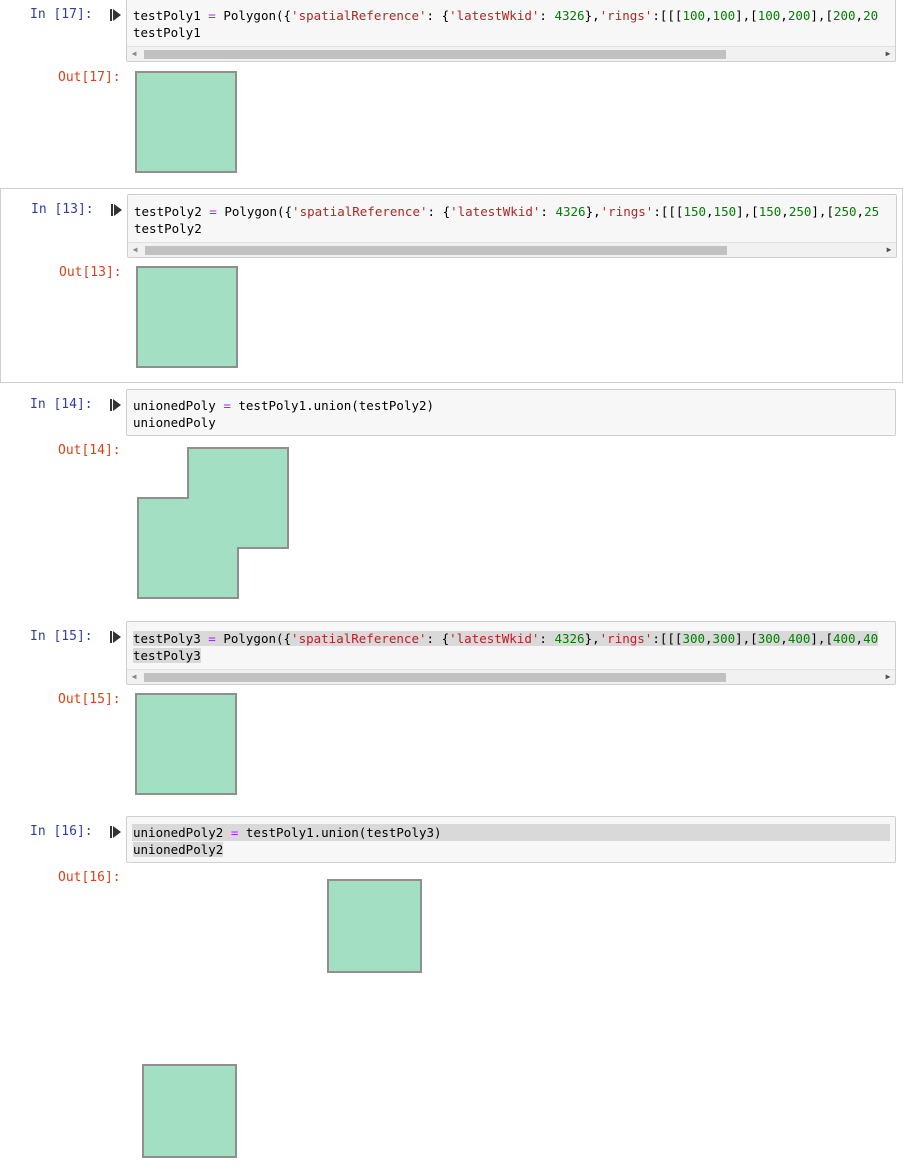 This screenshot has width=903, height=1173. What do you see at coordinates (374, 926) in the screenshot?
I see `polygon-part-upper` at bounding box center [374, 926].